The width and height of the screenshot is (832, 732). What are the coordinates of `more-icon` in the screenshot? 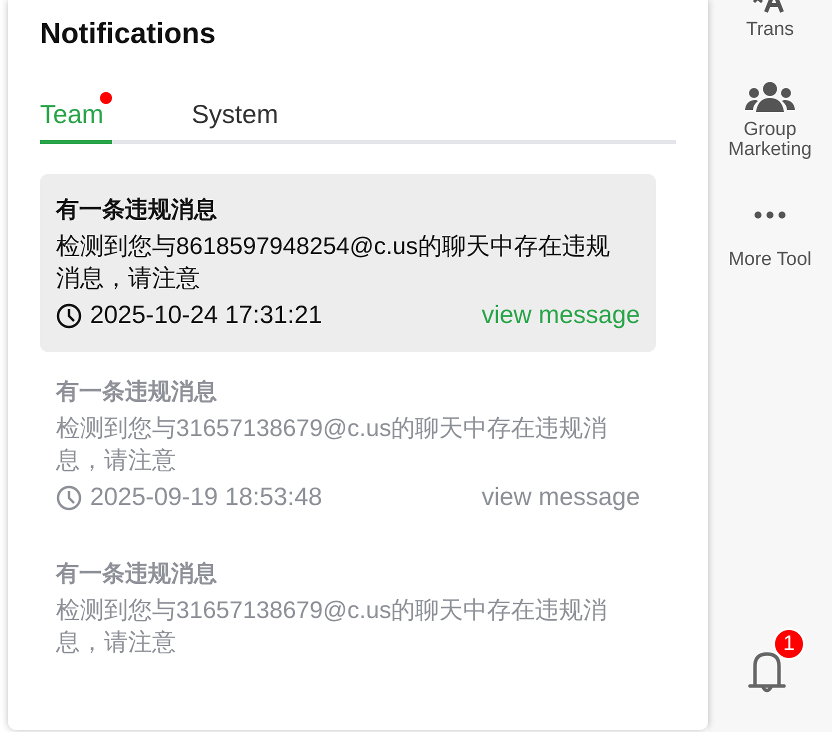 It's located at (770, 215).